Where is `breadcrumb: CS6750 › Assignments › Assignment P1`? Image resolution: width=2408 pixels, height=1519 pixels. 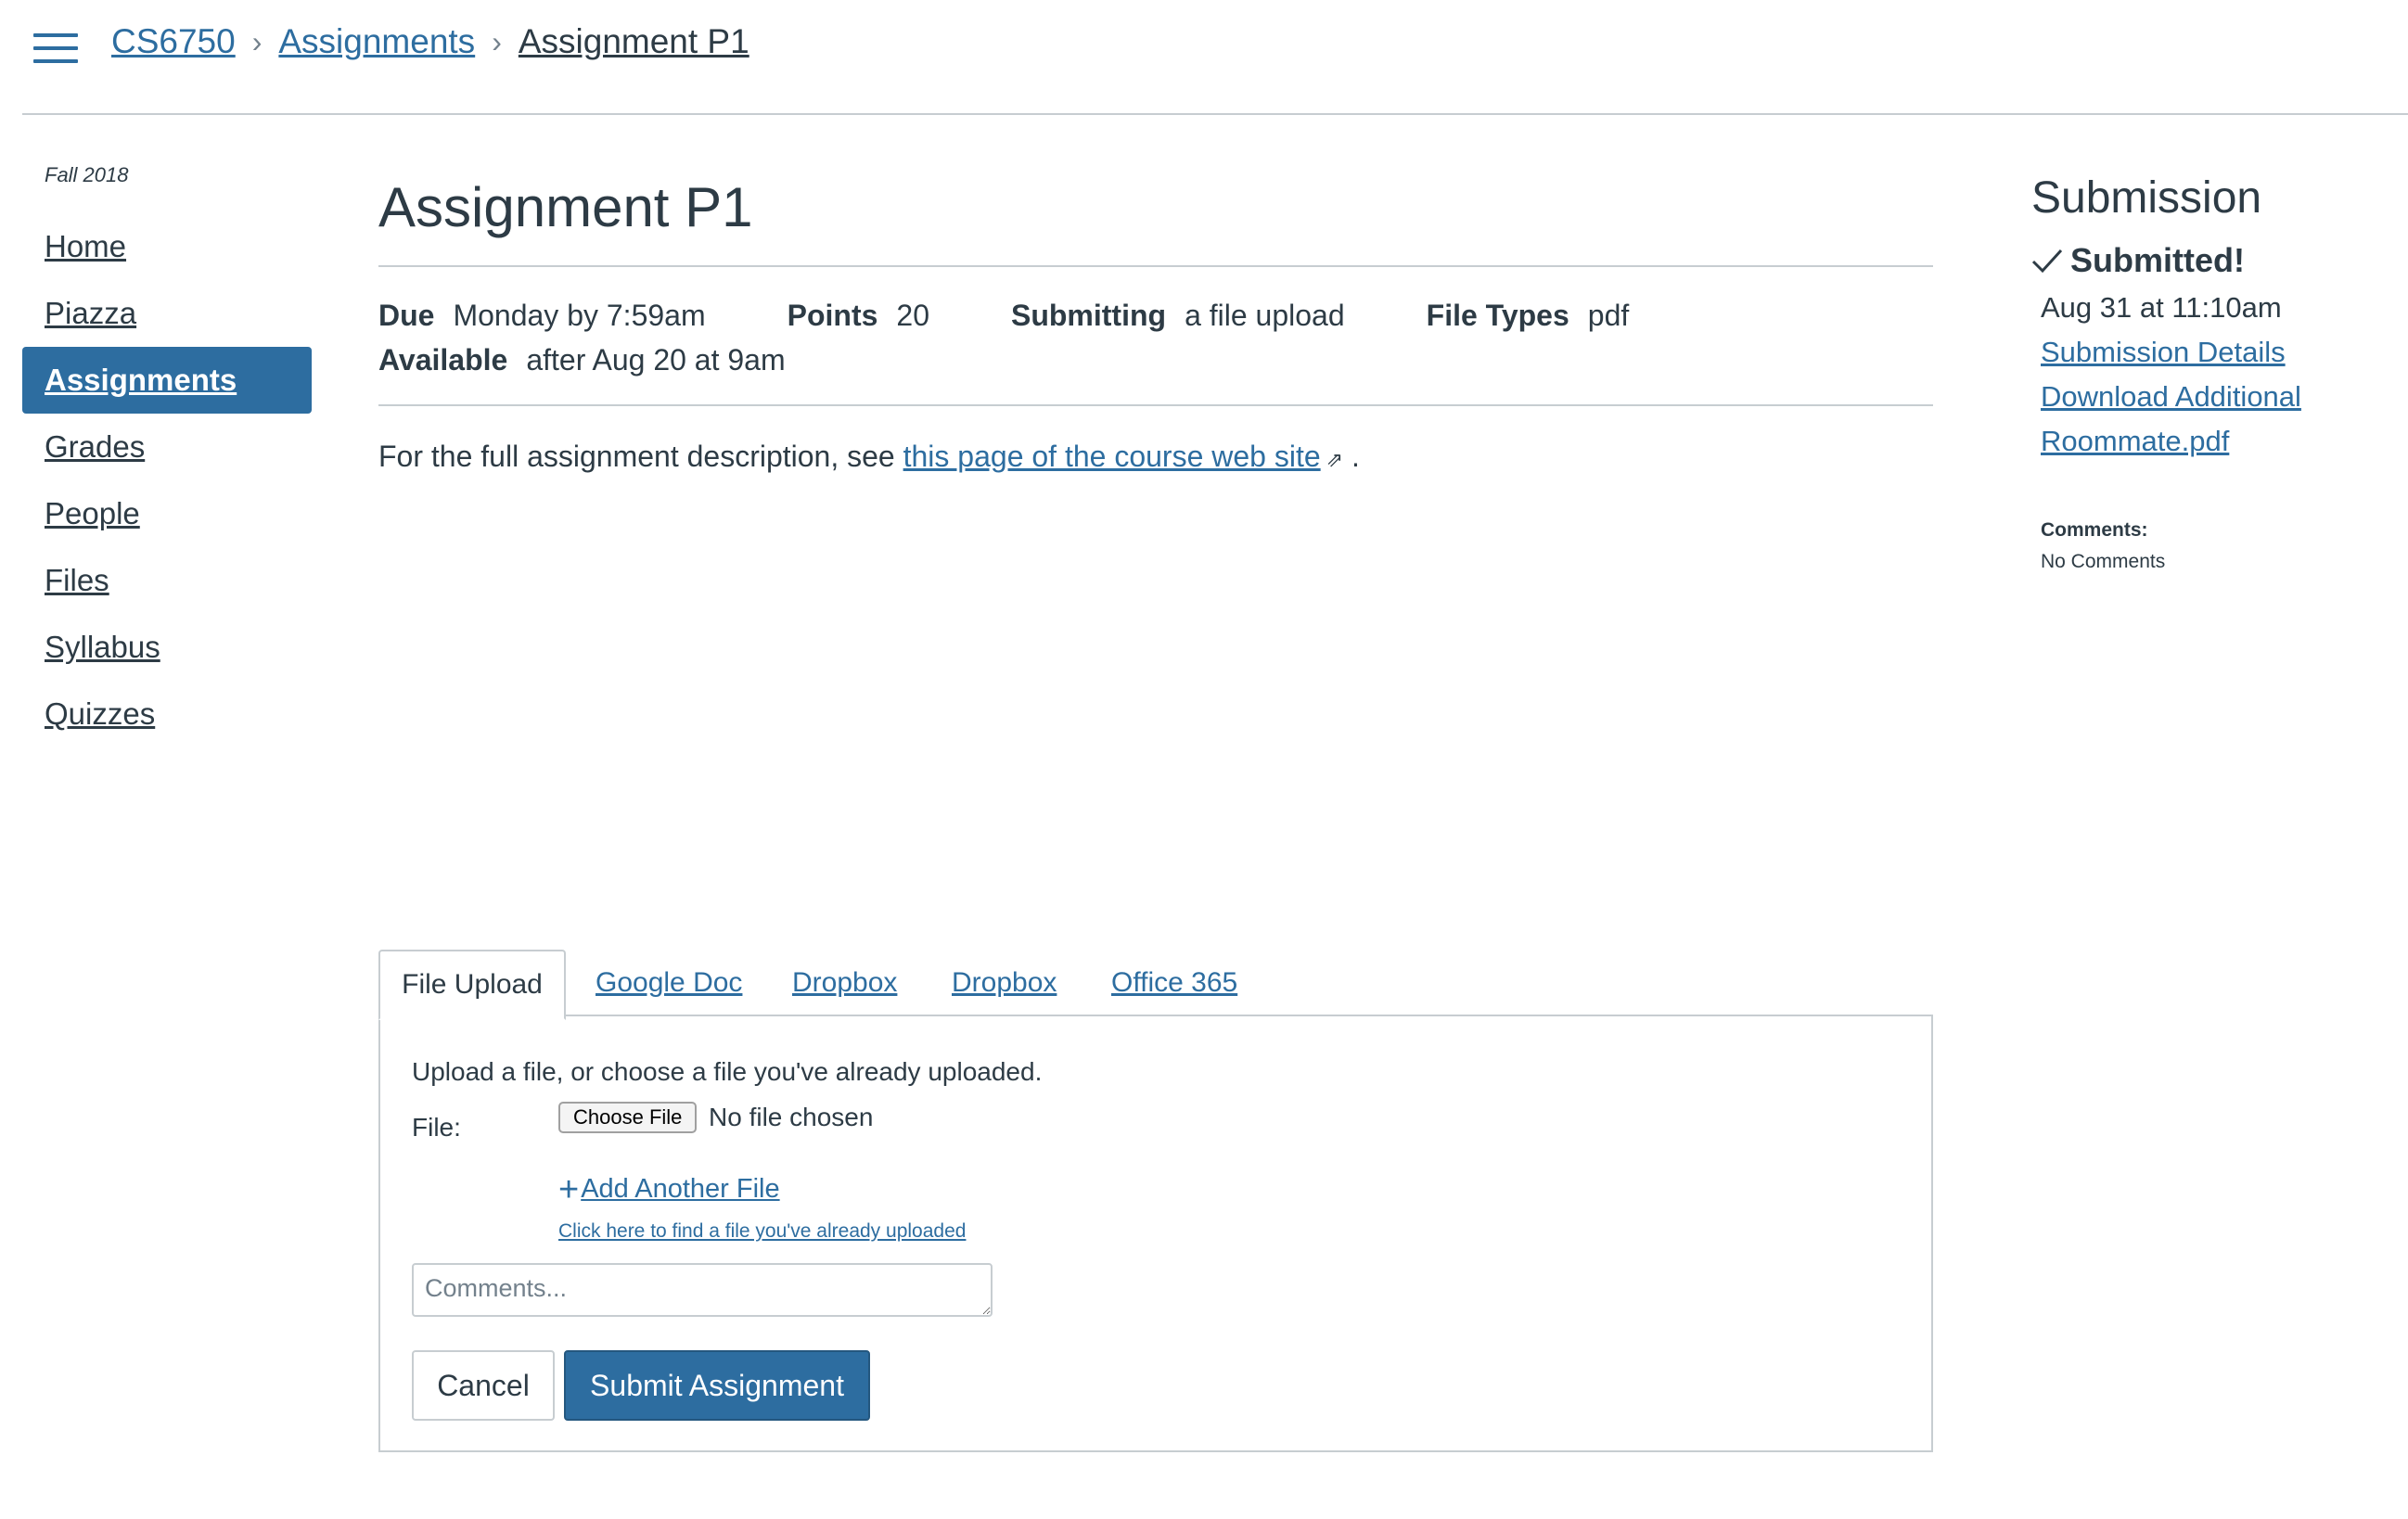 breadcrumb: CS6750 › Assignments › Assignment P1 is located at coordinates (430, 41).